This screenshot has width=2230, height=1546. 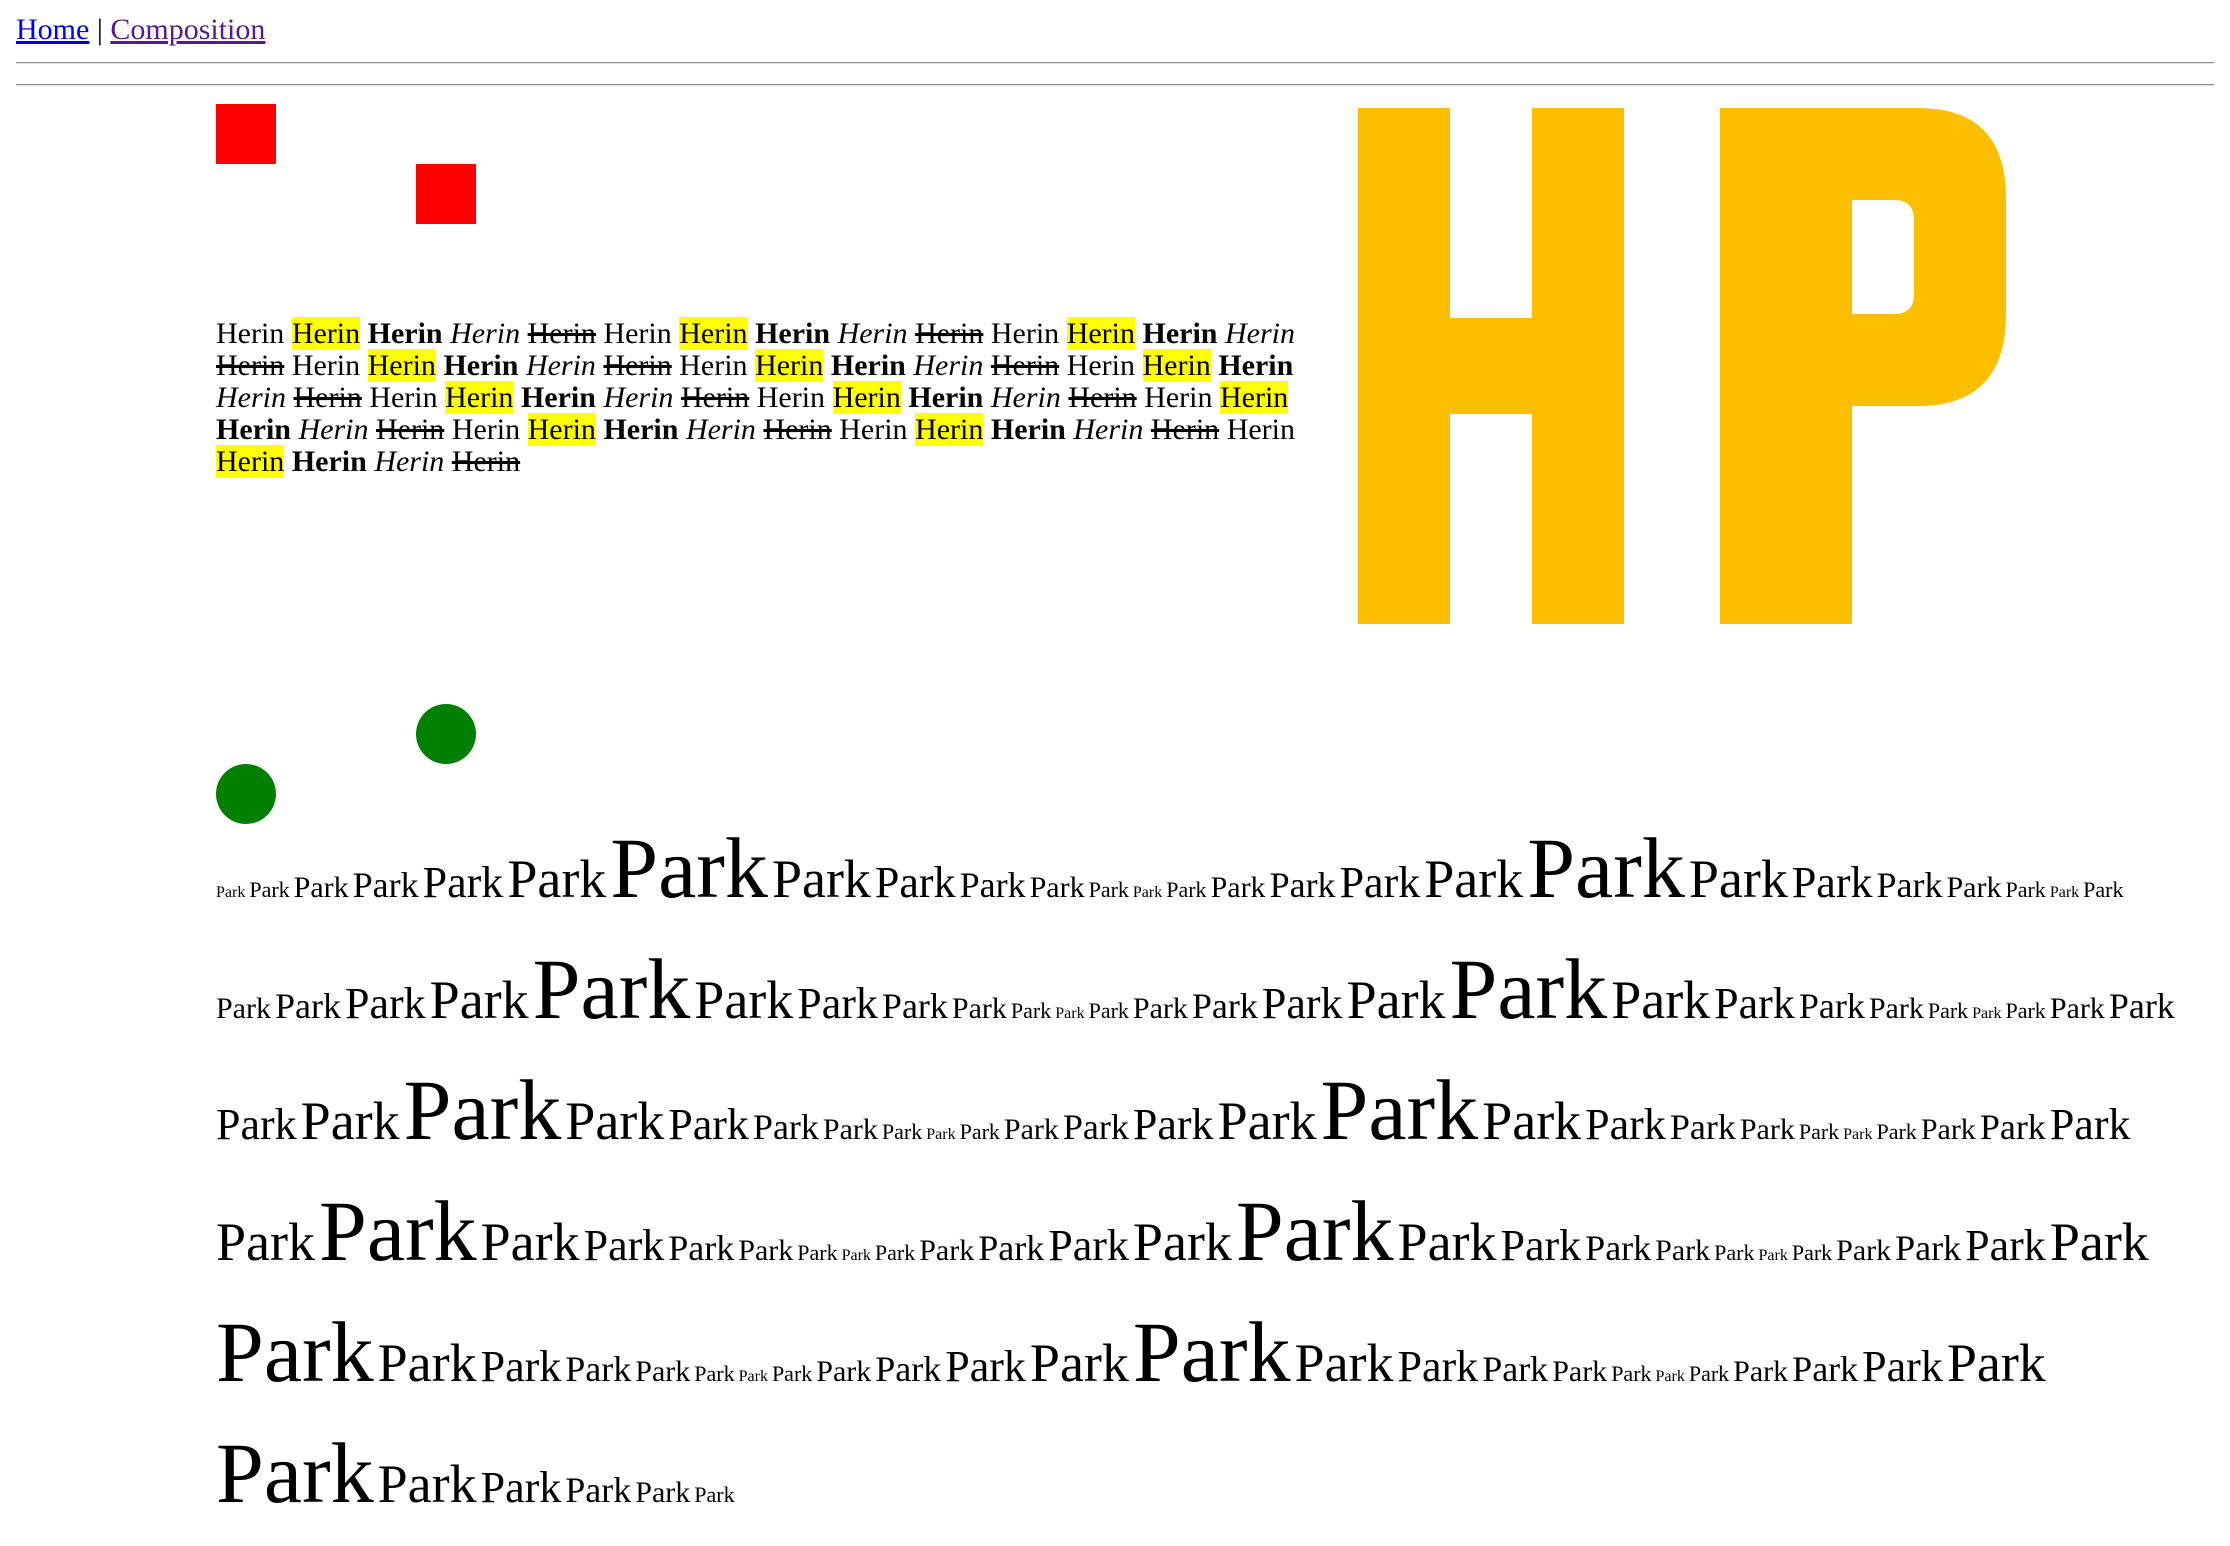 What do you see at coordinates (1115, 63) in the screenshot?
I see `top-divider` at bounding box center [1115, 63].